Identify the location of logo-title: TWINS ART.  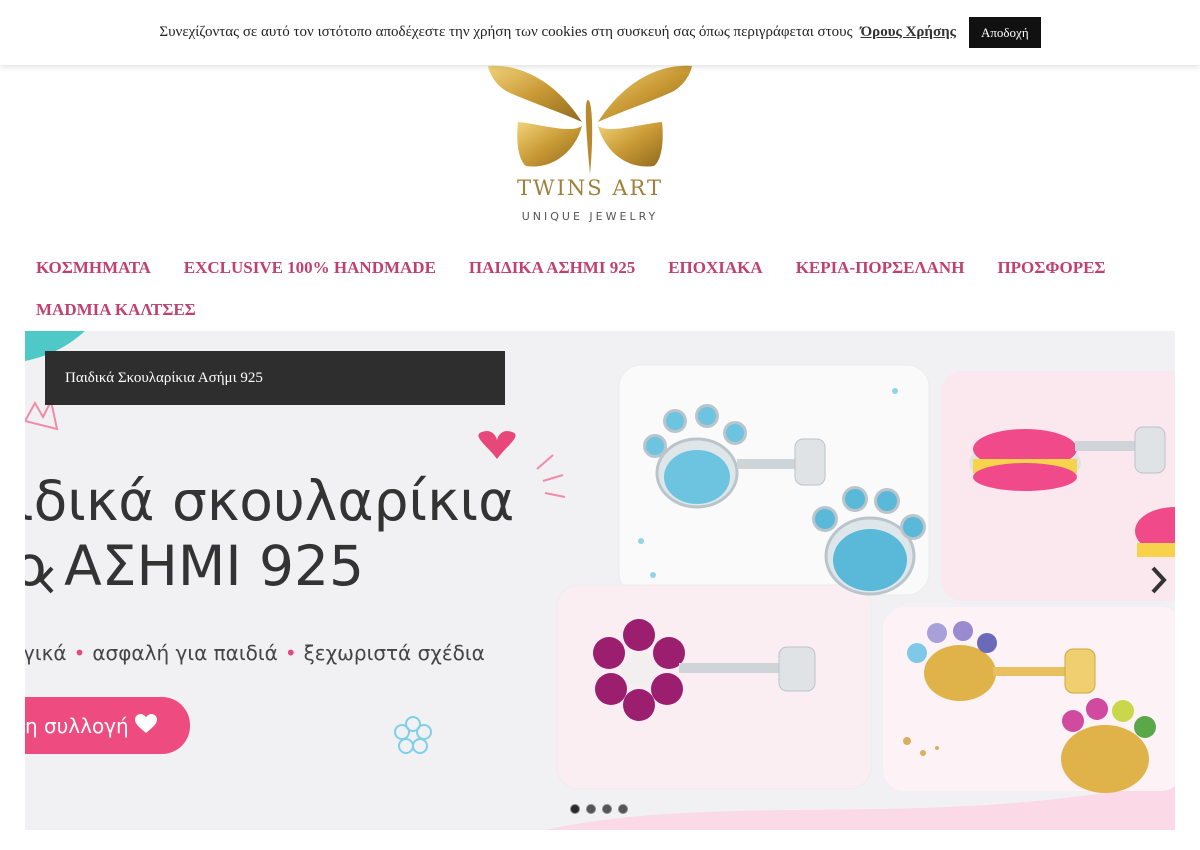
(590, 188).